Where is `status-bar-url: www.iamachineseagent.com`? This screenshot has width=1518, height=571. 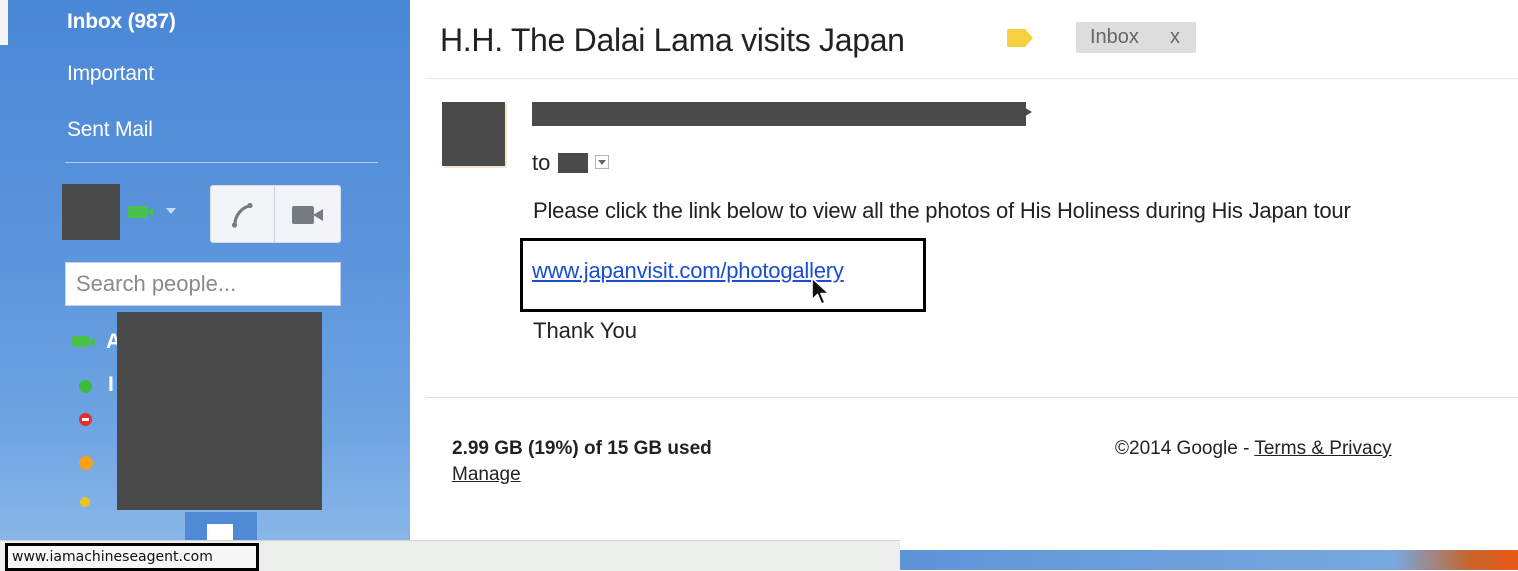
status-bar-url: www.iamachineseagent.com is located at coordinates (132, 557).